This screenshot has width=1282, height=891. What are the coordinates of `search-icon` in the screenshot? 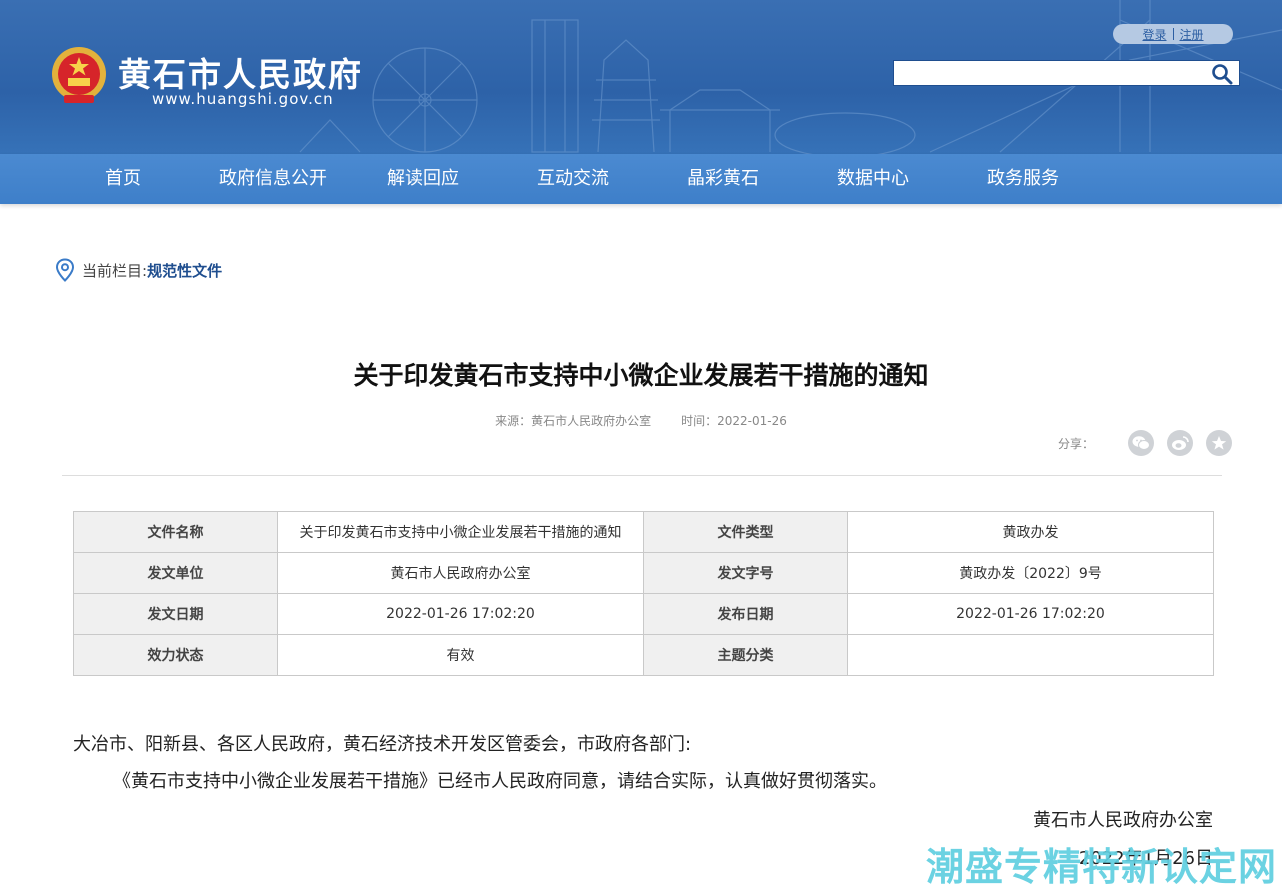 It's located at (1222, 74).